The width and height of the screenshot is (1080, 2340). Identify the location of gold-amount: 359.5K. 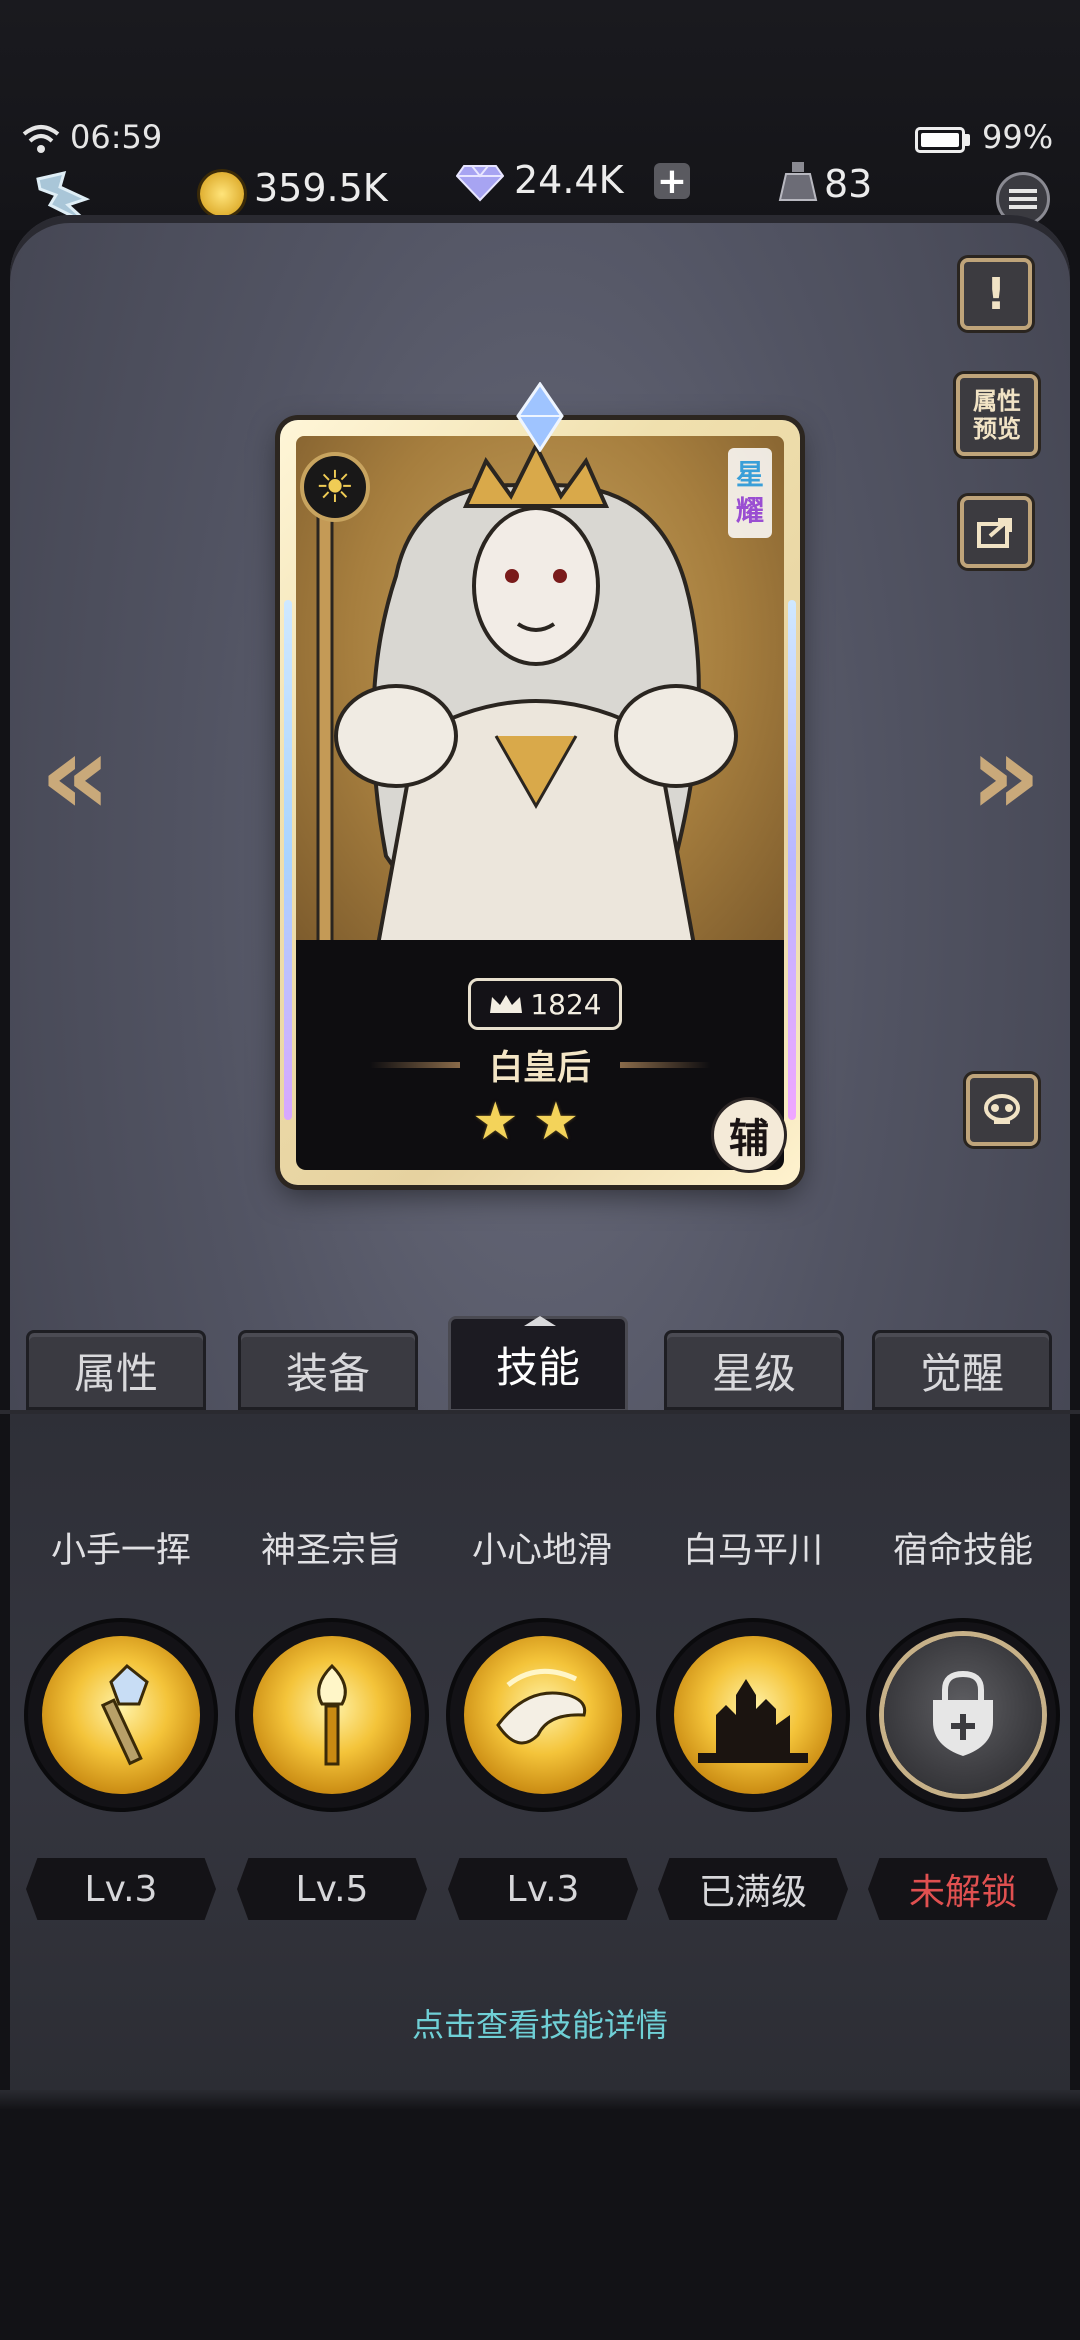
(321, 188).